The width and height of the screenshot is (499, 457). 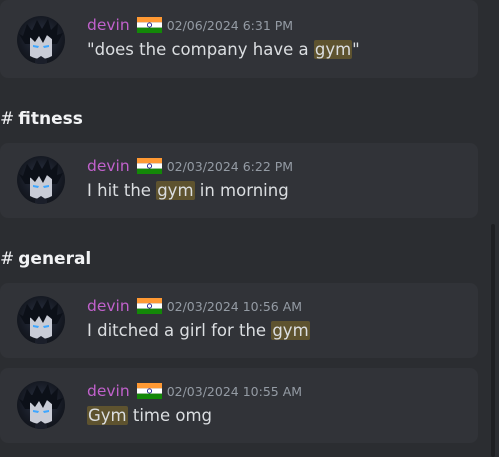 I want to click on channel-header-fitness: # fitness, so click(x=41, y=119).